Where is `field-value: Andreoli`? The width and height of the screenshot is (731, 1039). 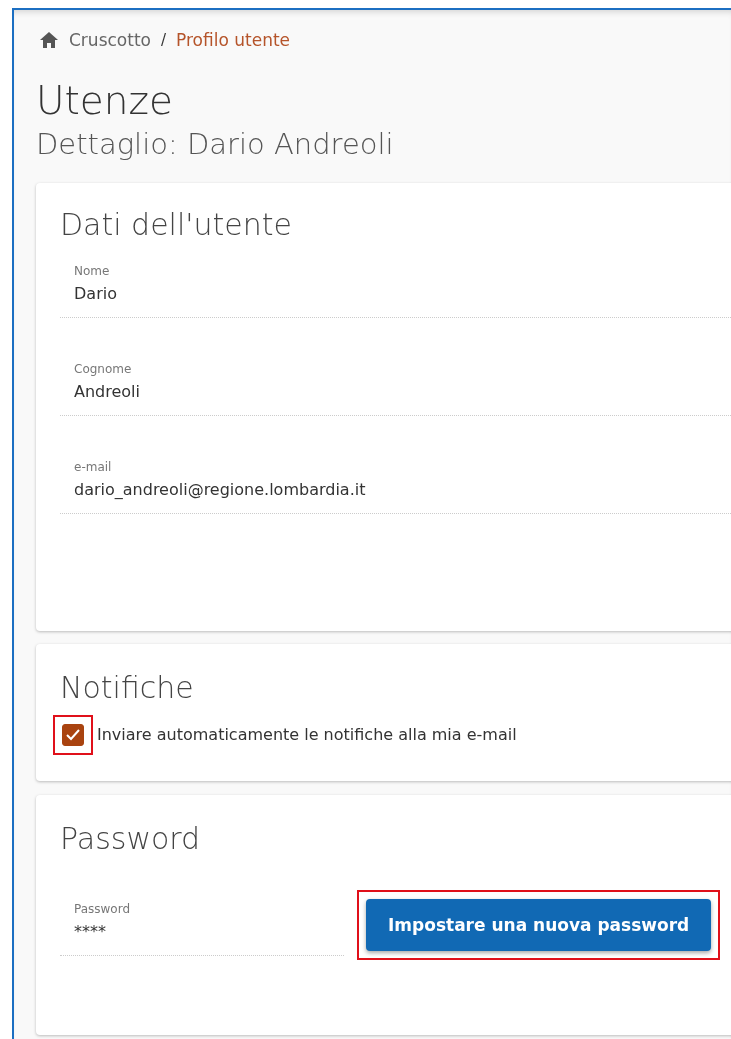 field-value: Andreoli is located at coordinates (107, 391).